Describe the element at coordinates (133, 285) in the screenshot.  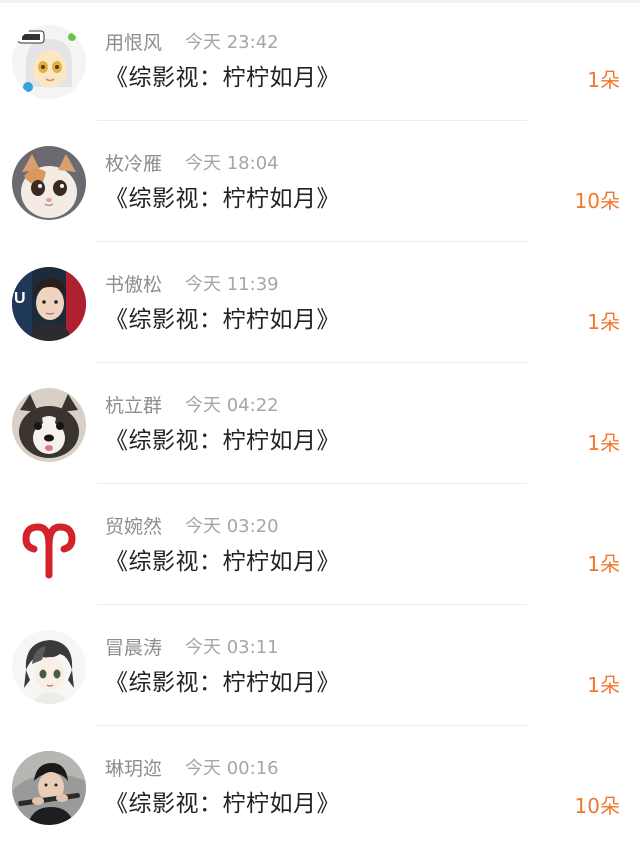
I see `sender-name: 书傲松` at that location.